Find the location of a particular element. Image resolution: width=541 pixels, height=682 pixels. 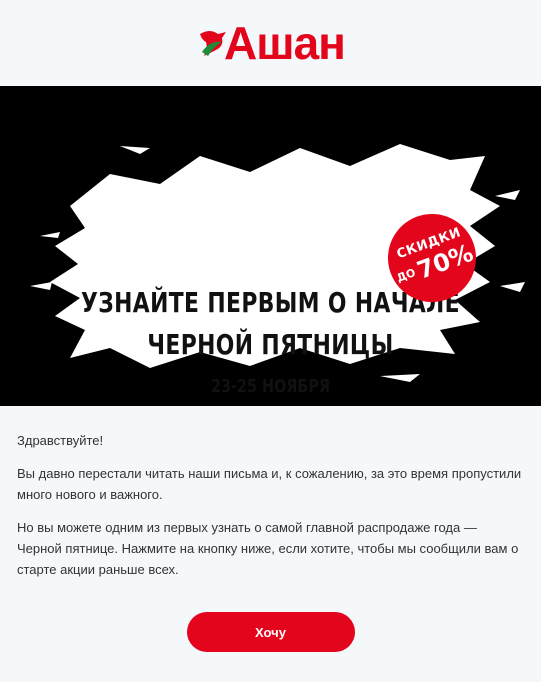

badge-prefix: ДО is located at coordinates (406, 275).